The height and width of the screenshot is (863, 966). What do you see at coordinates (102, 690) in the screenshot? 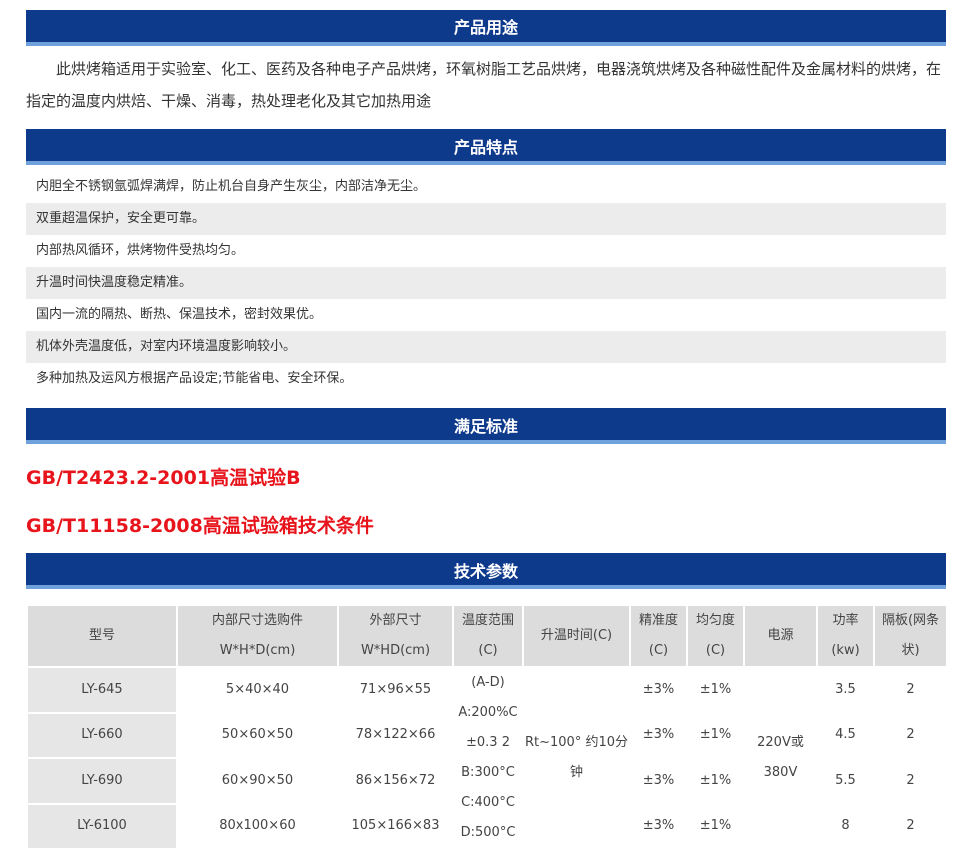
I see `cell-model: LY-645` at bounding box center [102, 690].